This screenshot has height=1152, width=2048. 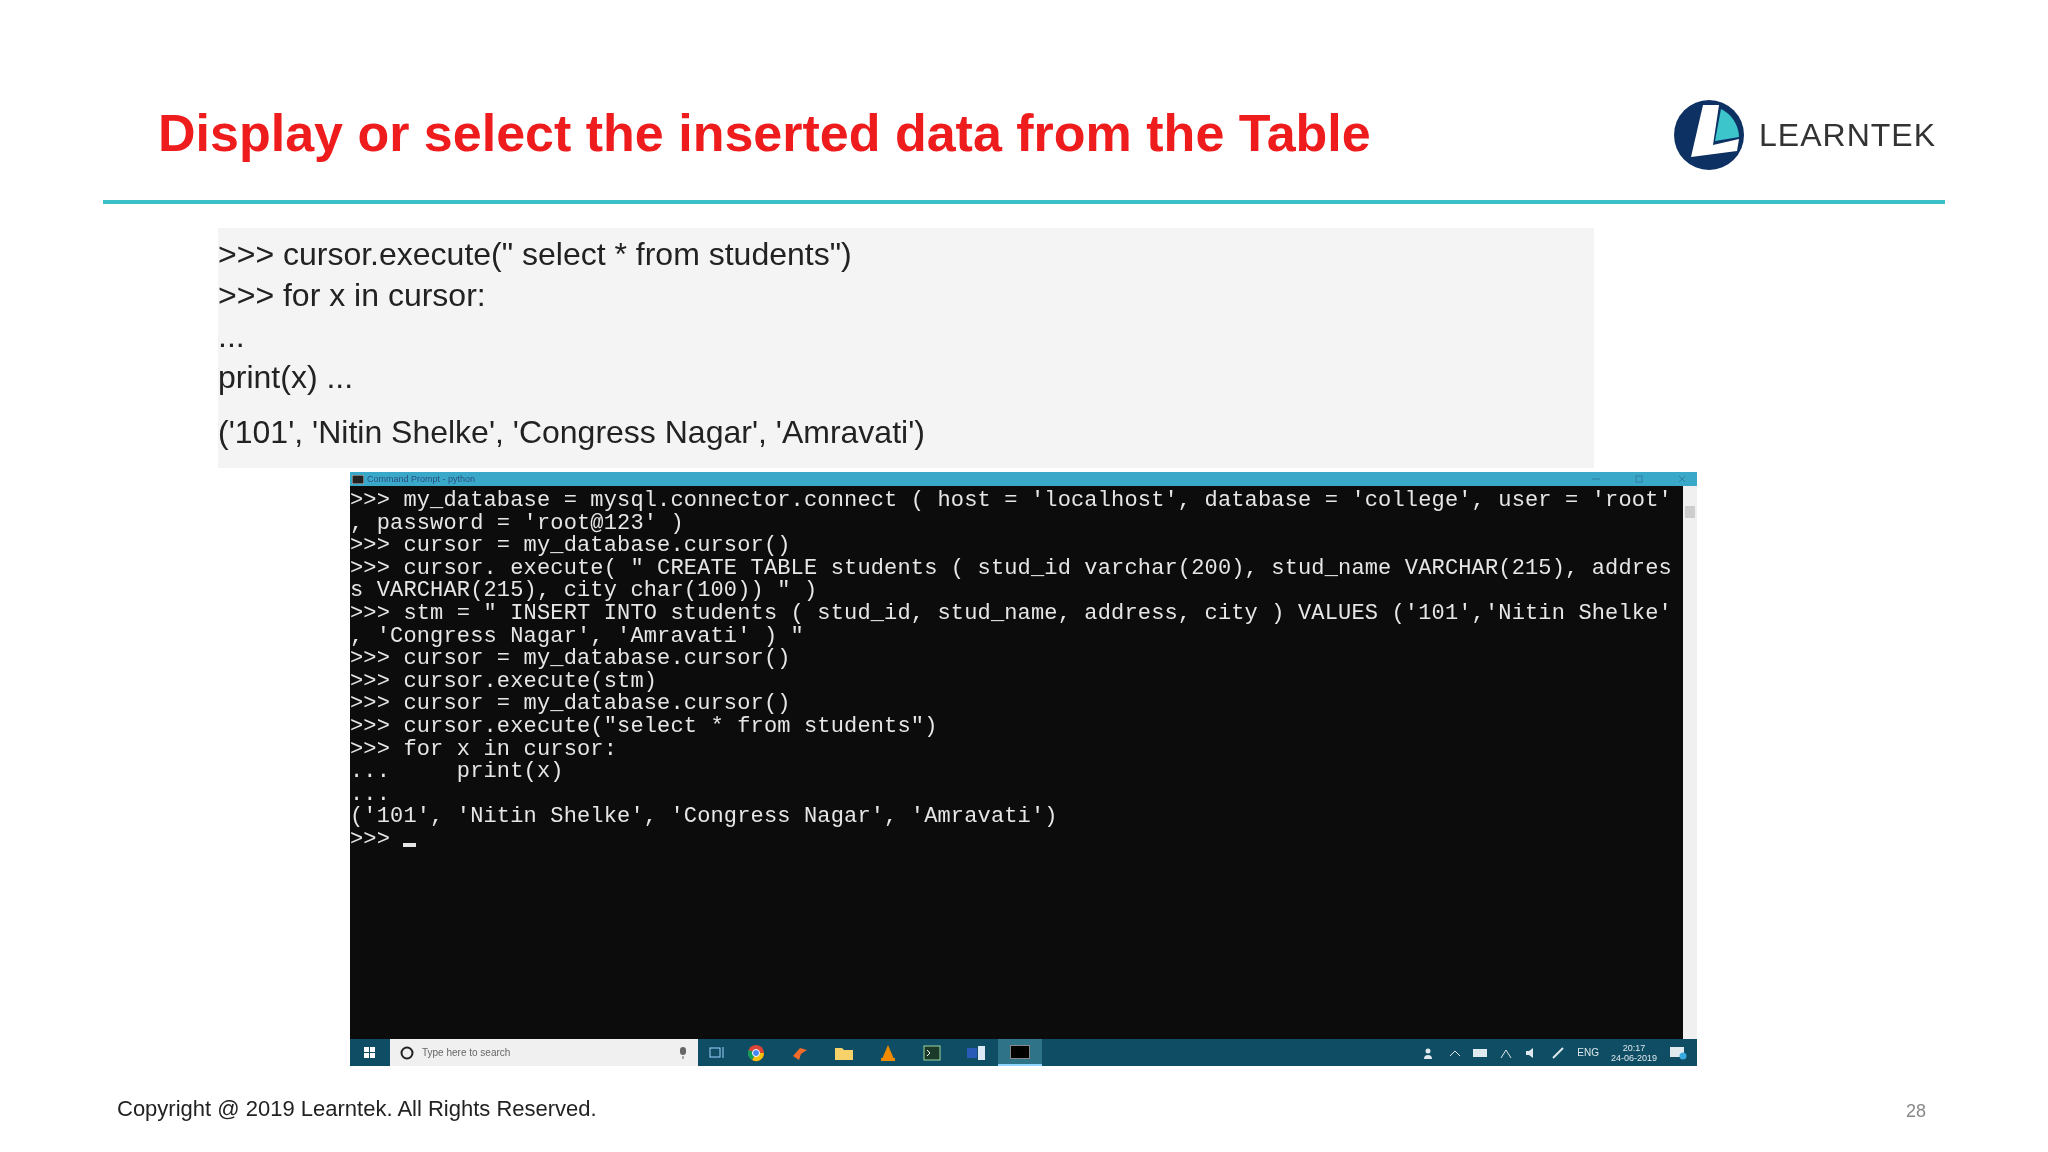 I want to click on copyright-text: Copyright @ 2019 Learntek. All Rights Reserved., so click(x=357, y=1109).